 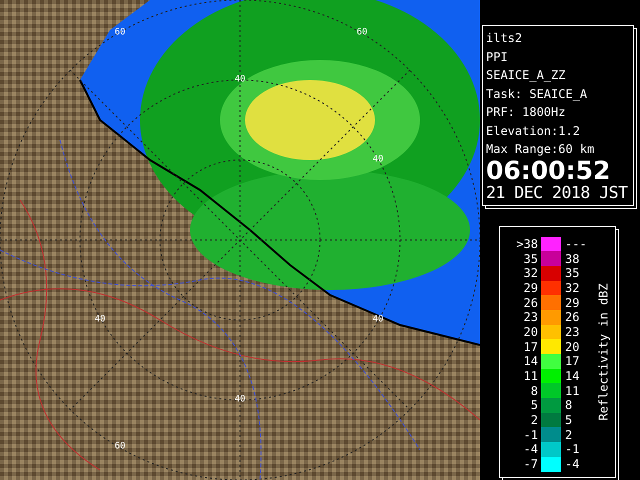 What do you see at coordinates (576, 243) in the screenshot?
I see `legend-value: ---` at bounding box center [576, 243].